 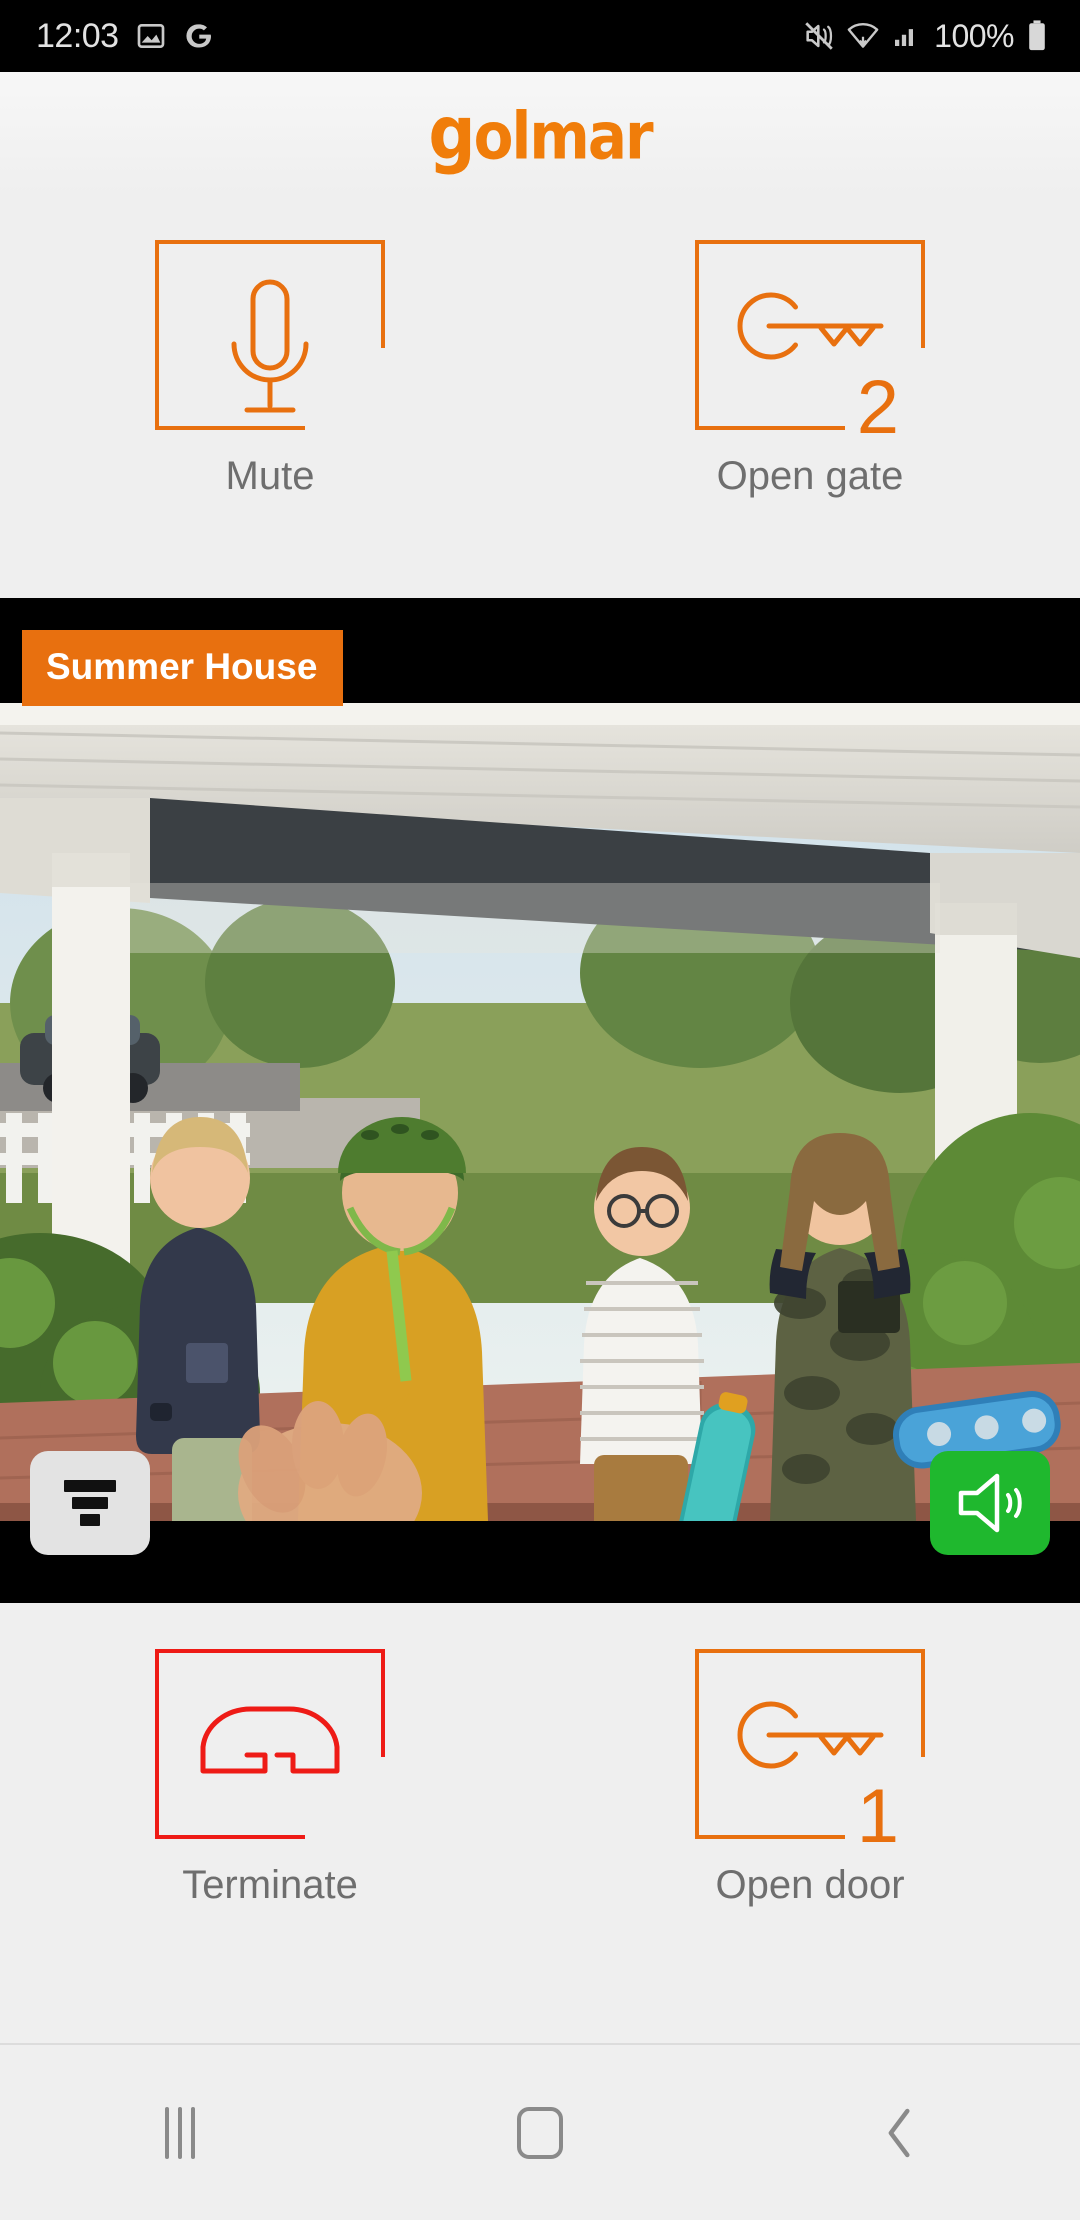 I want to click on speaker-on-icon, so click(x=990, y=1503).